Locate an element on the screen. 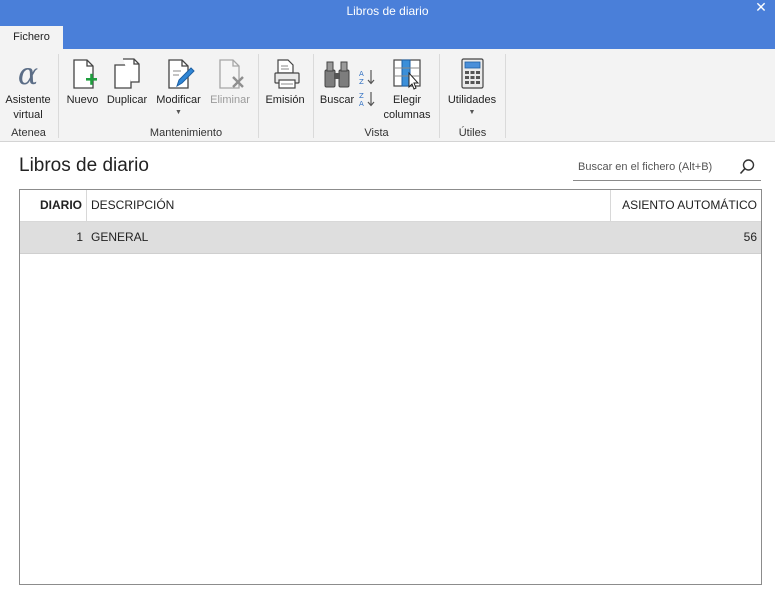 This screenshot has height=607, width=775. grid-header: DIARIO DESCRIPCIÓN ASIENTO AUTOMÁTICO is located at coordinates (390, 206).